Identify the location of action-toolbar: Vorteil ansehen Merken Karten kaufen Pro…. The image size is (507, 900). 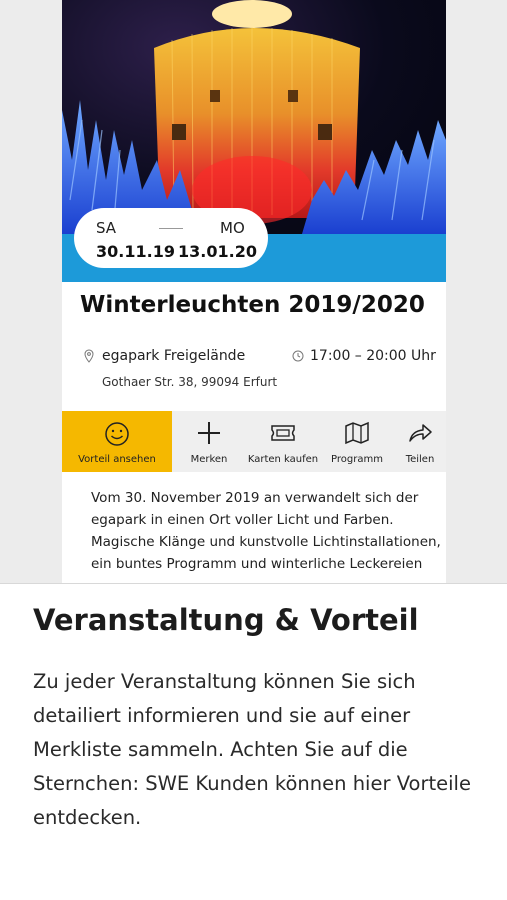
(254, 441).